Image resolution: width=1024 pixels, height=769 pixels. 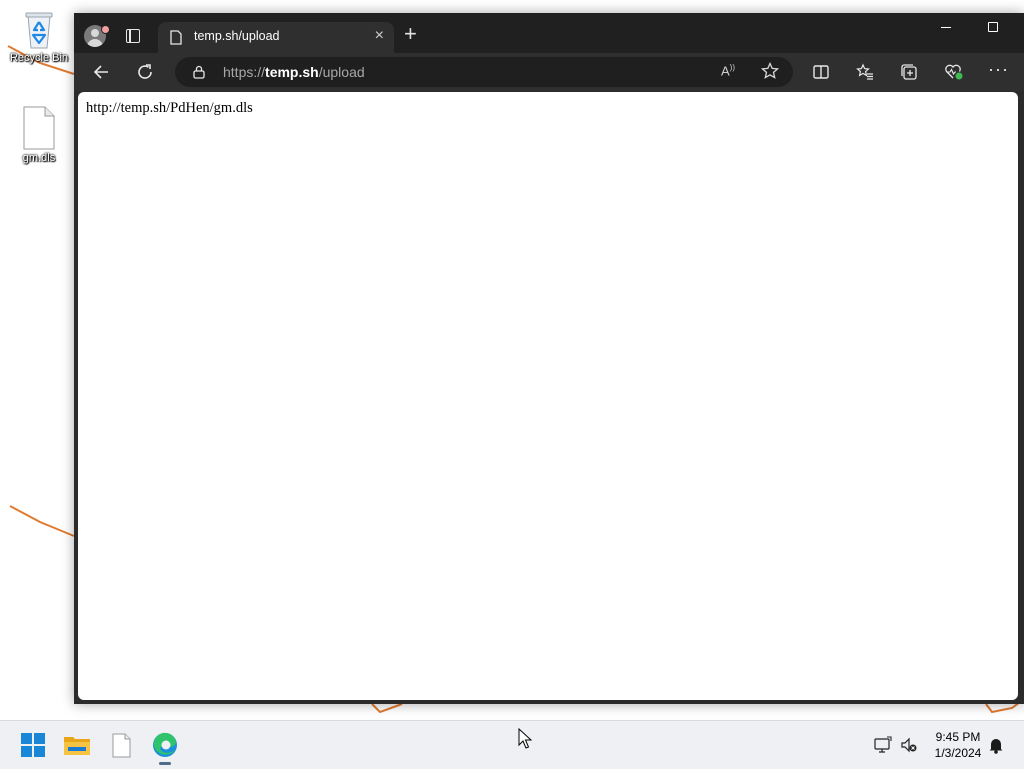 What do you see at coordinates (821, 72) in the screenshot?
I see `split-screen-icon` at bounding box center [821, 72].